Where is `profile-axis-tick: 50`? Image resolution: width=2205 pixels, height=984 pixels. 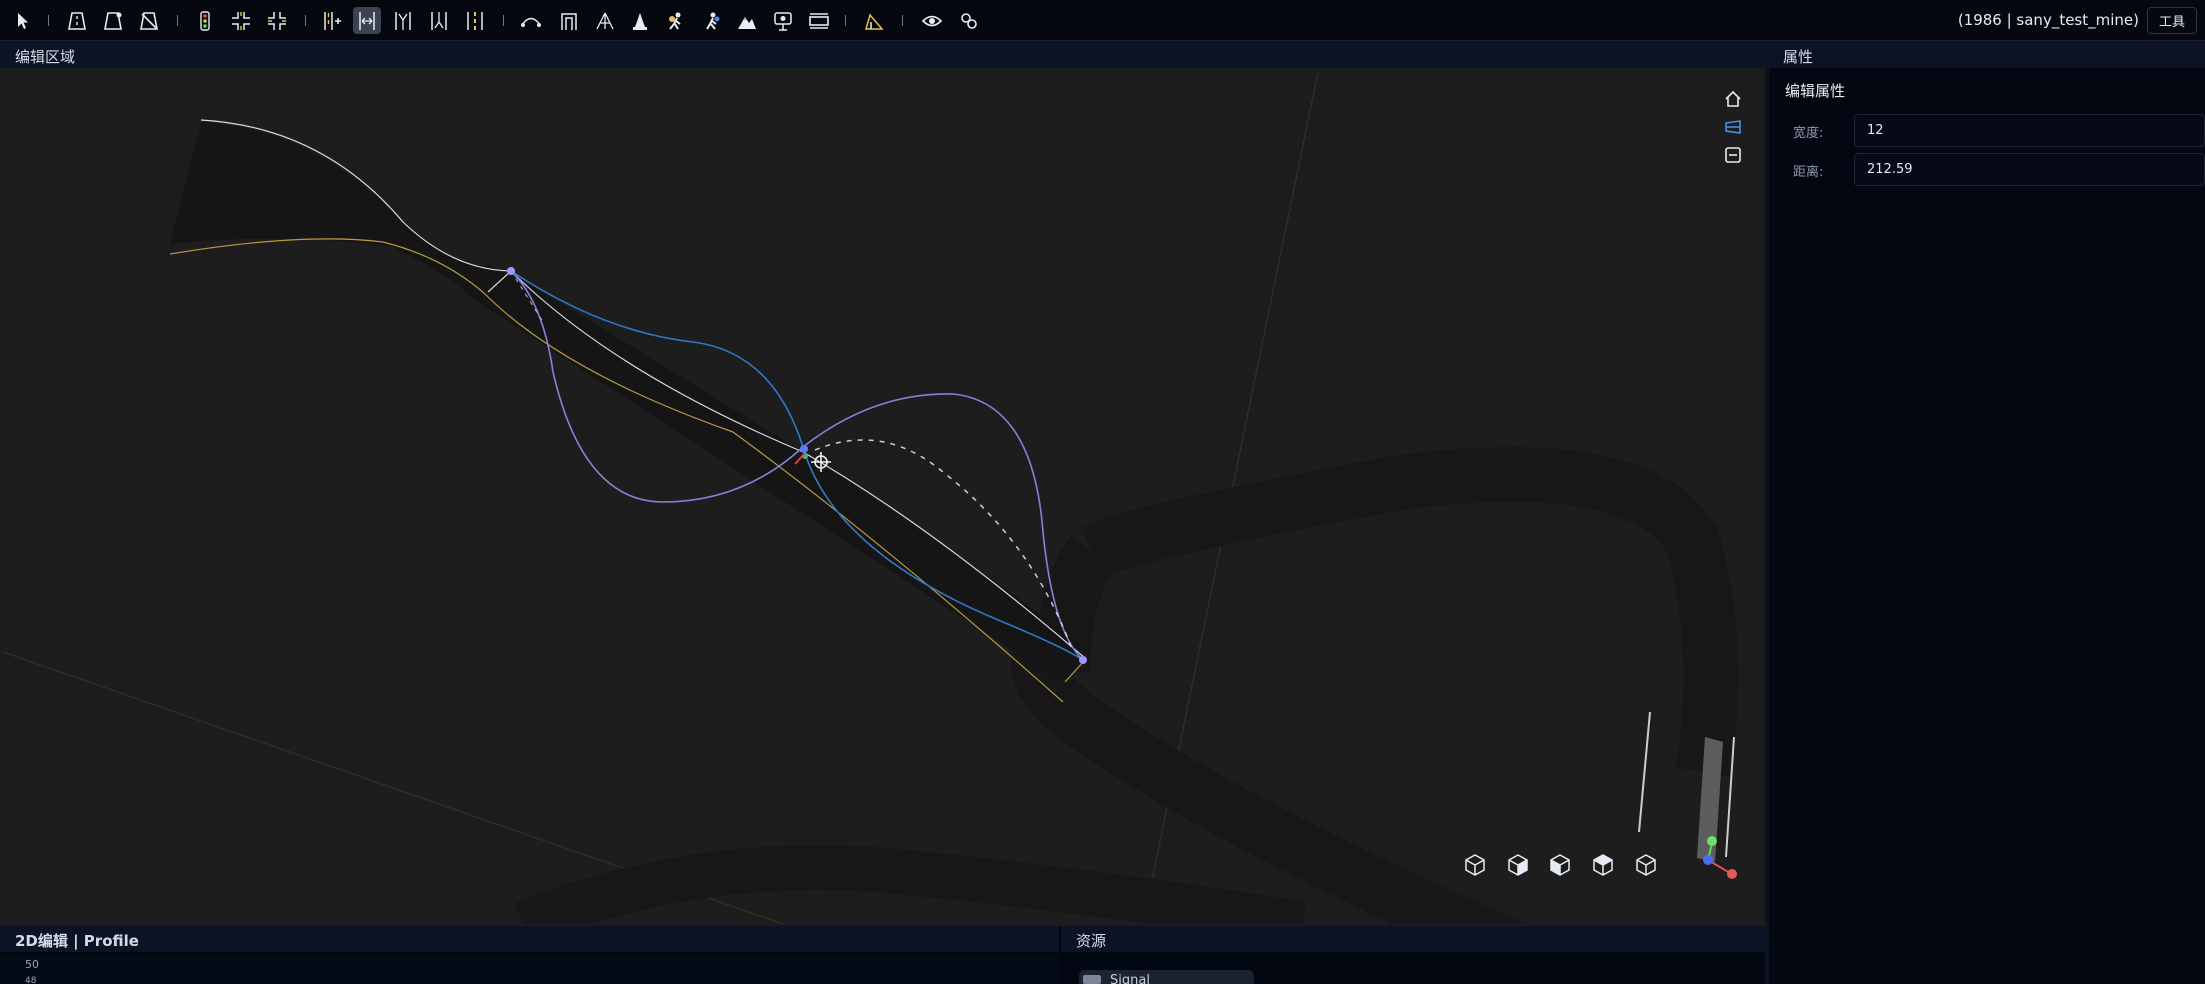
profile-axis-tick: 50 is located at coordinates (32, 964).